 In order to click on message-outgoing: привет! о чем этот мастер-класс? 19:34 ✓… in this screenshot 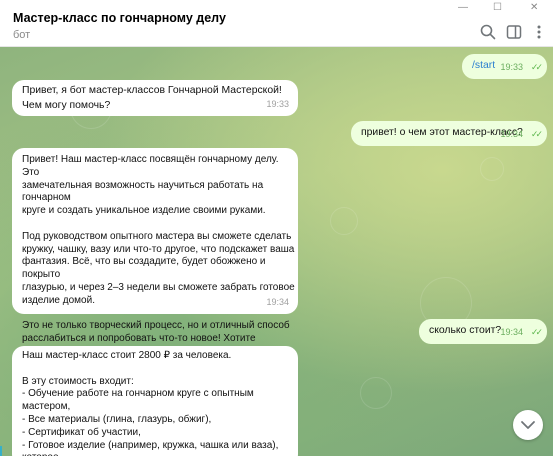, I will do `click(449, 133)`.